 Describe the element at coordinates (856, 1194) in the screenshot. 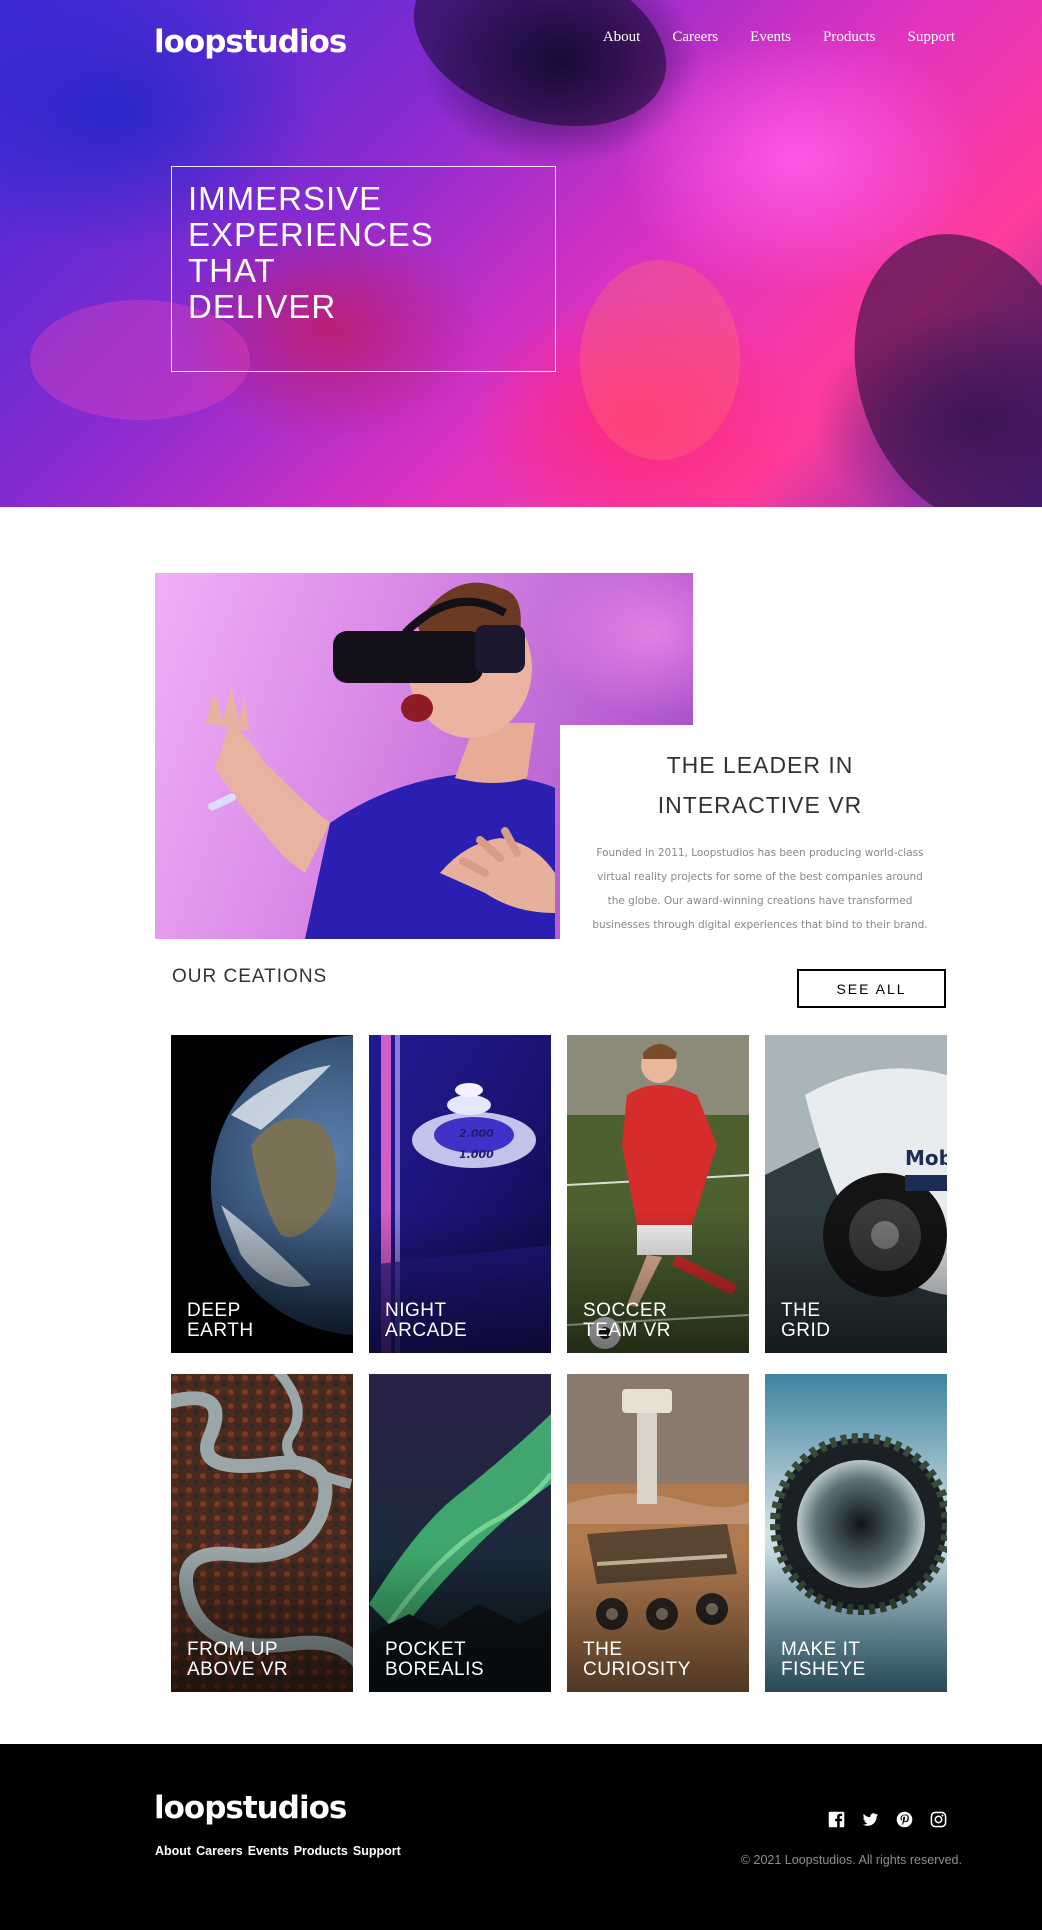

I see `creation-card-the-grid: Mob THE GRID` at that location.